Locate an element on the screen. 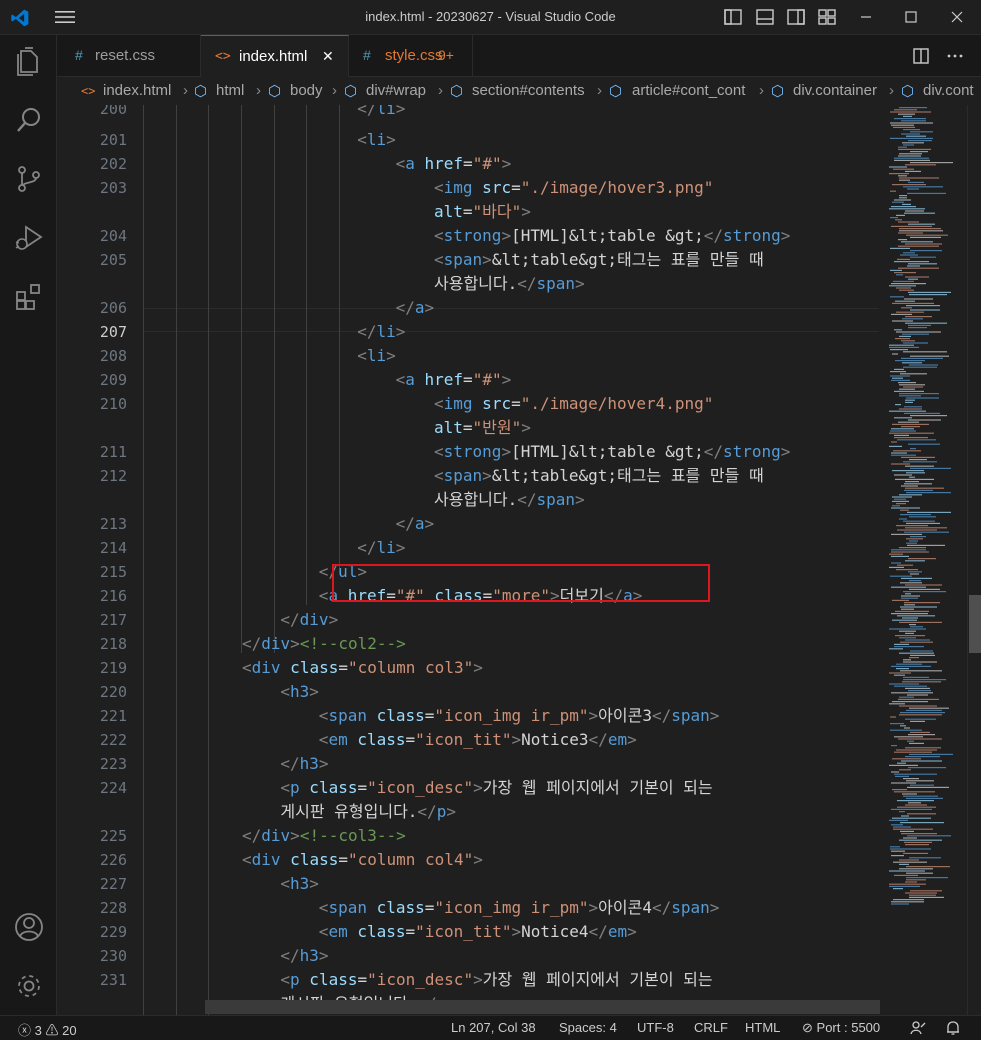 The image size is (981, 1040). code-line: <img src="./image/hover4.png" is located at coordinates (573, 404).